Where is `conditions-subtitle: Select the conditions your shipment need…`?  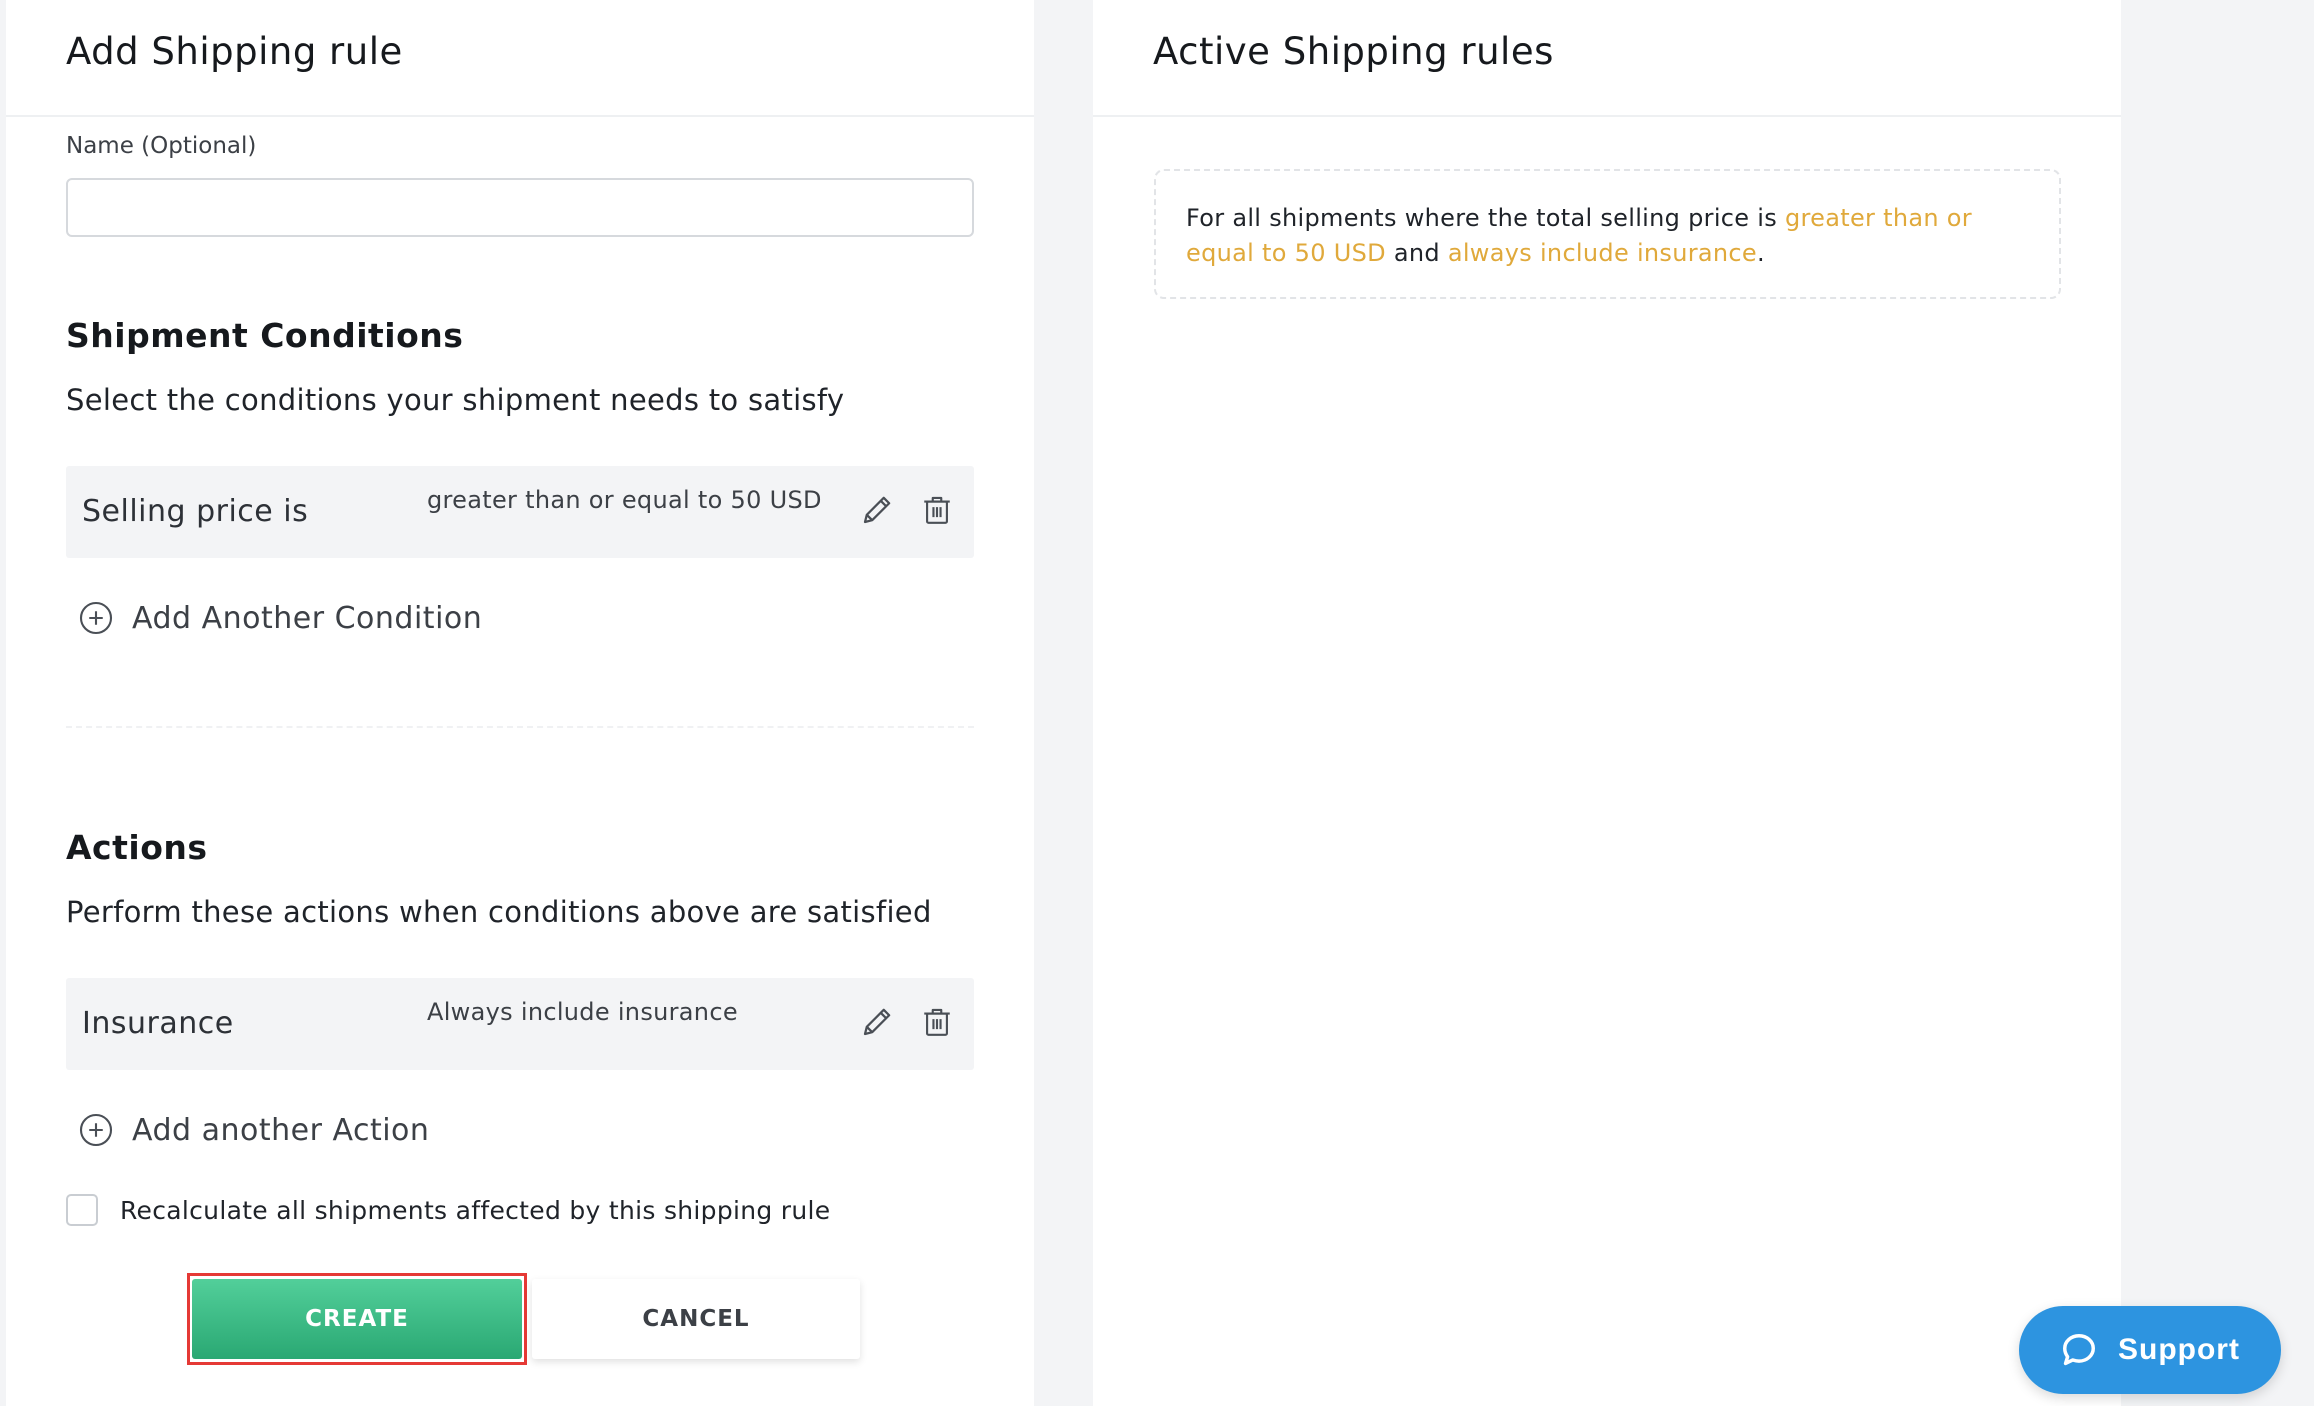
conditions-subtitle: Select the conditions your shipment need… is located at coordinates (455, 400).